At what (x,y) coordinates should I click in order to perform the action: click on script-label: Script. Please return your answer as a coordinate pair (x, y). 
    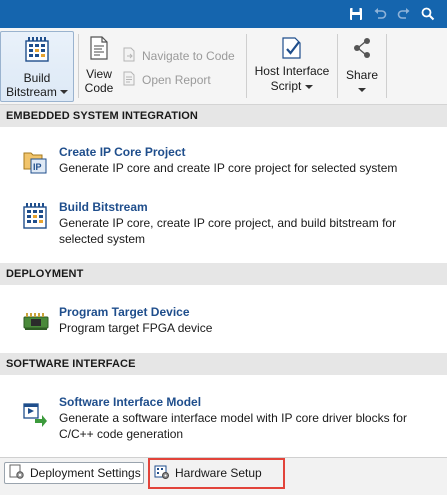
    Looking at the image, I should click on (286, 86).